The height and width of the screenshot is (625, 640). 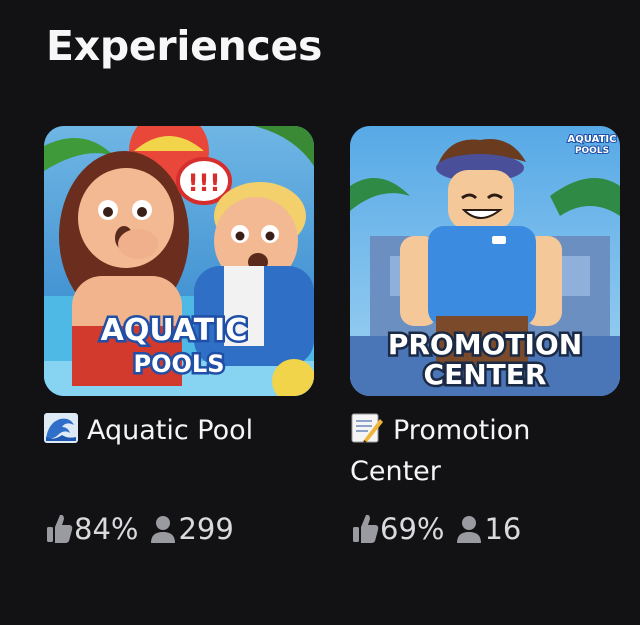 I want to click on rating-value: 84%, so click(x=106, y=529).